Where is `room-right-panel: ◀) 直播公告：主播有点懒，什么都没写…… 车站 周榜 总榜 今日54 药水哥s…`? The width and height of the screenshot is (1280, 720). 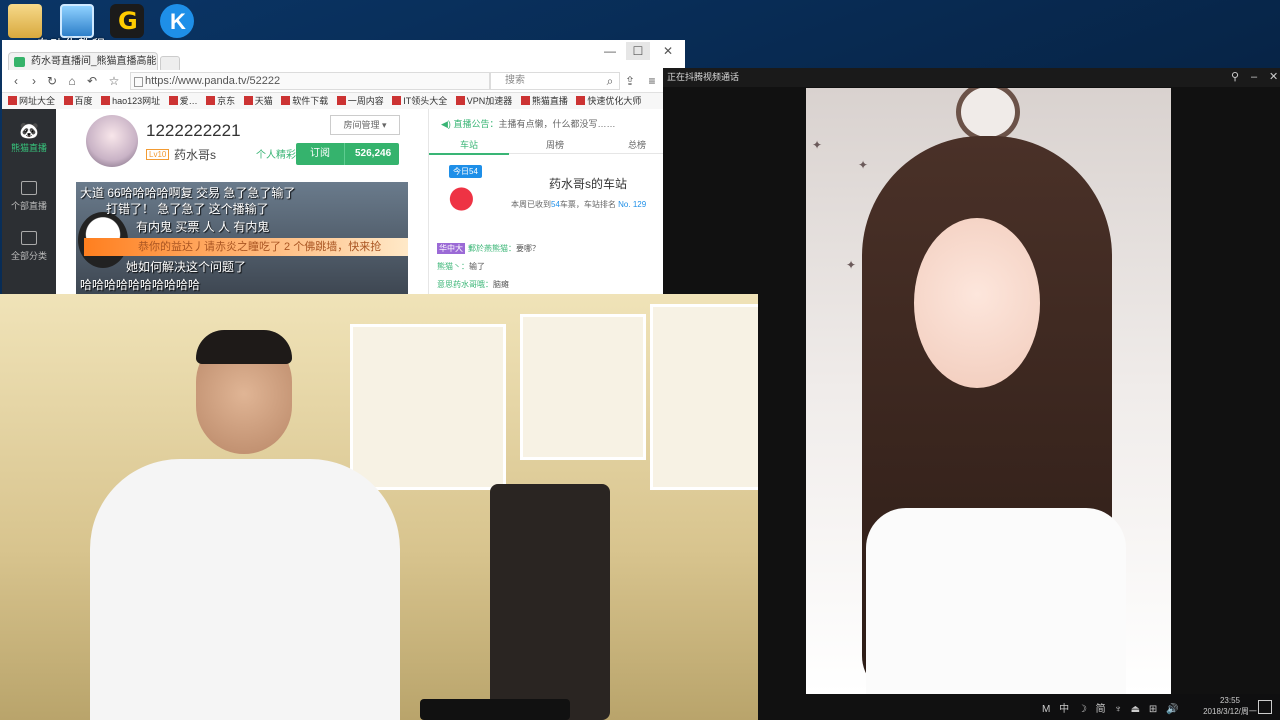
room-right-panel: ◀) 直播公告：主播有点懒，什么都没写…… 车站 周榜 总榜 今日54 药水哥s… is located at coordinates (556, 201).